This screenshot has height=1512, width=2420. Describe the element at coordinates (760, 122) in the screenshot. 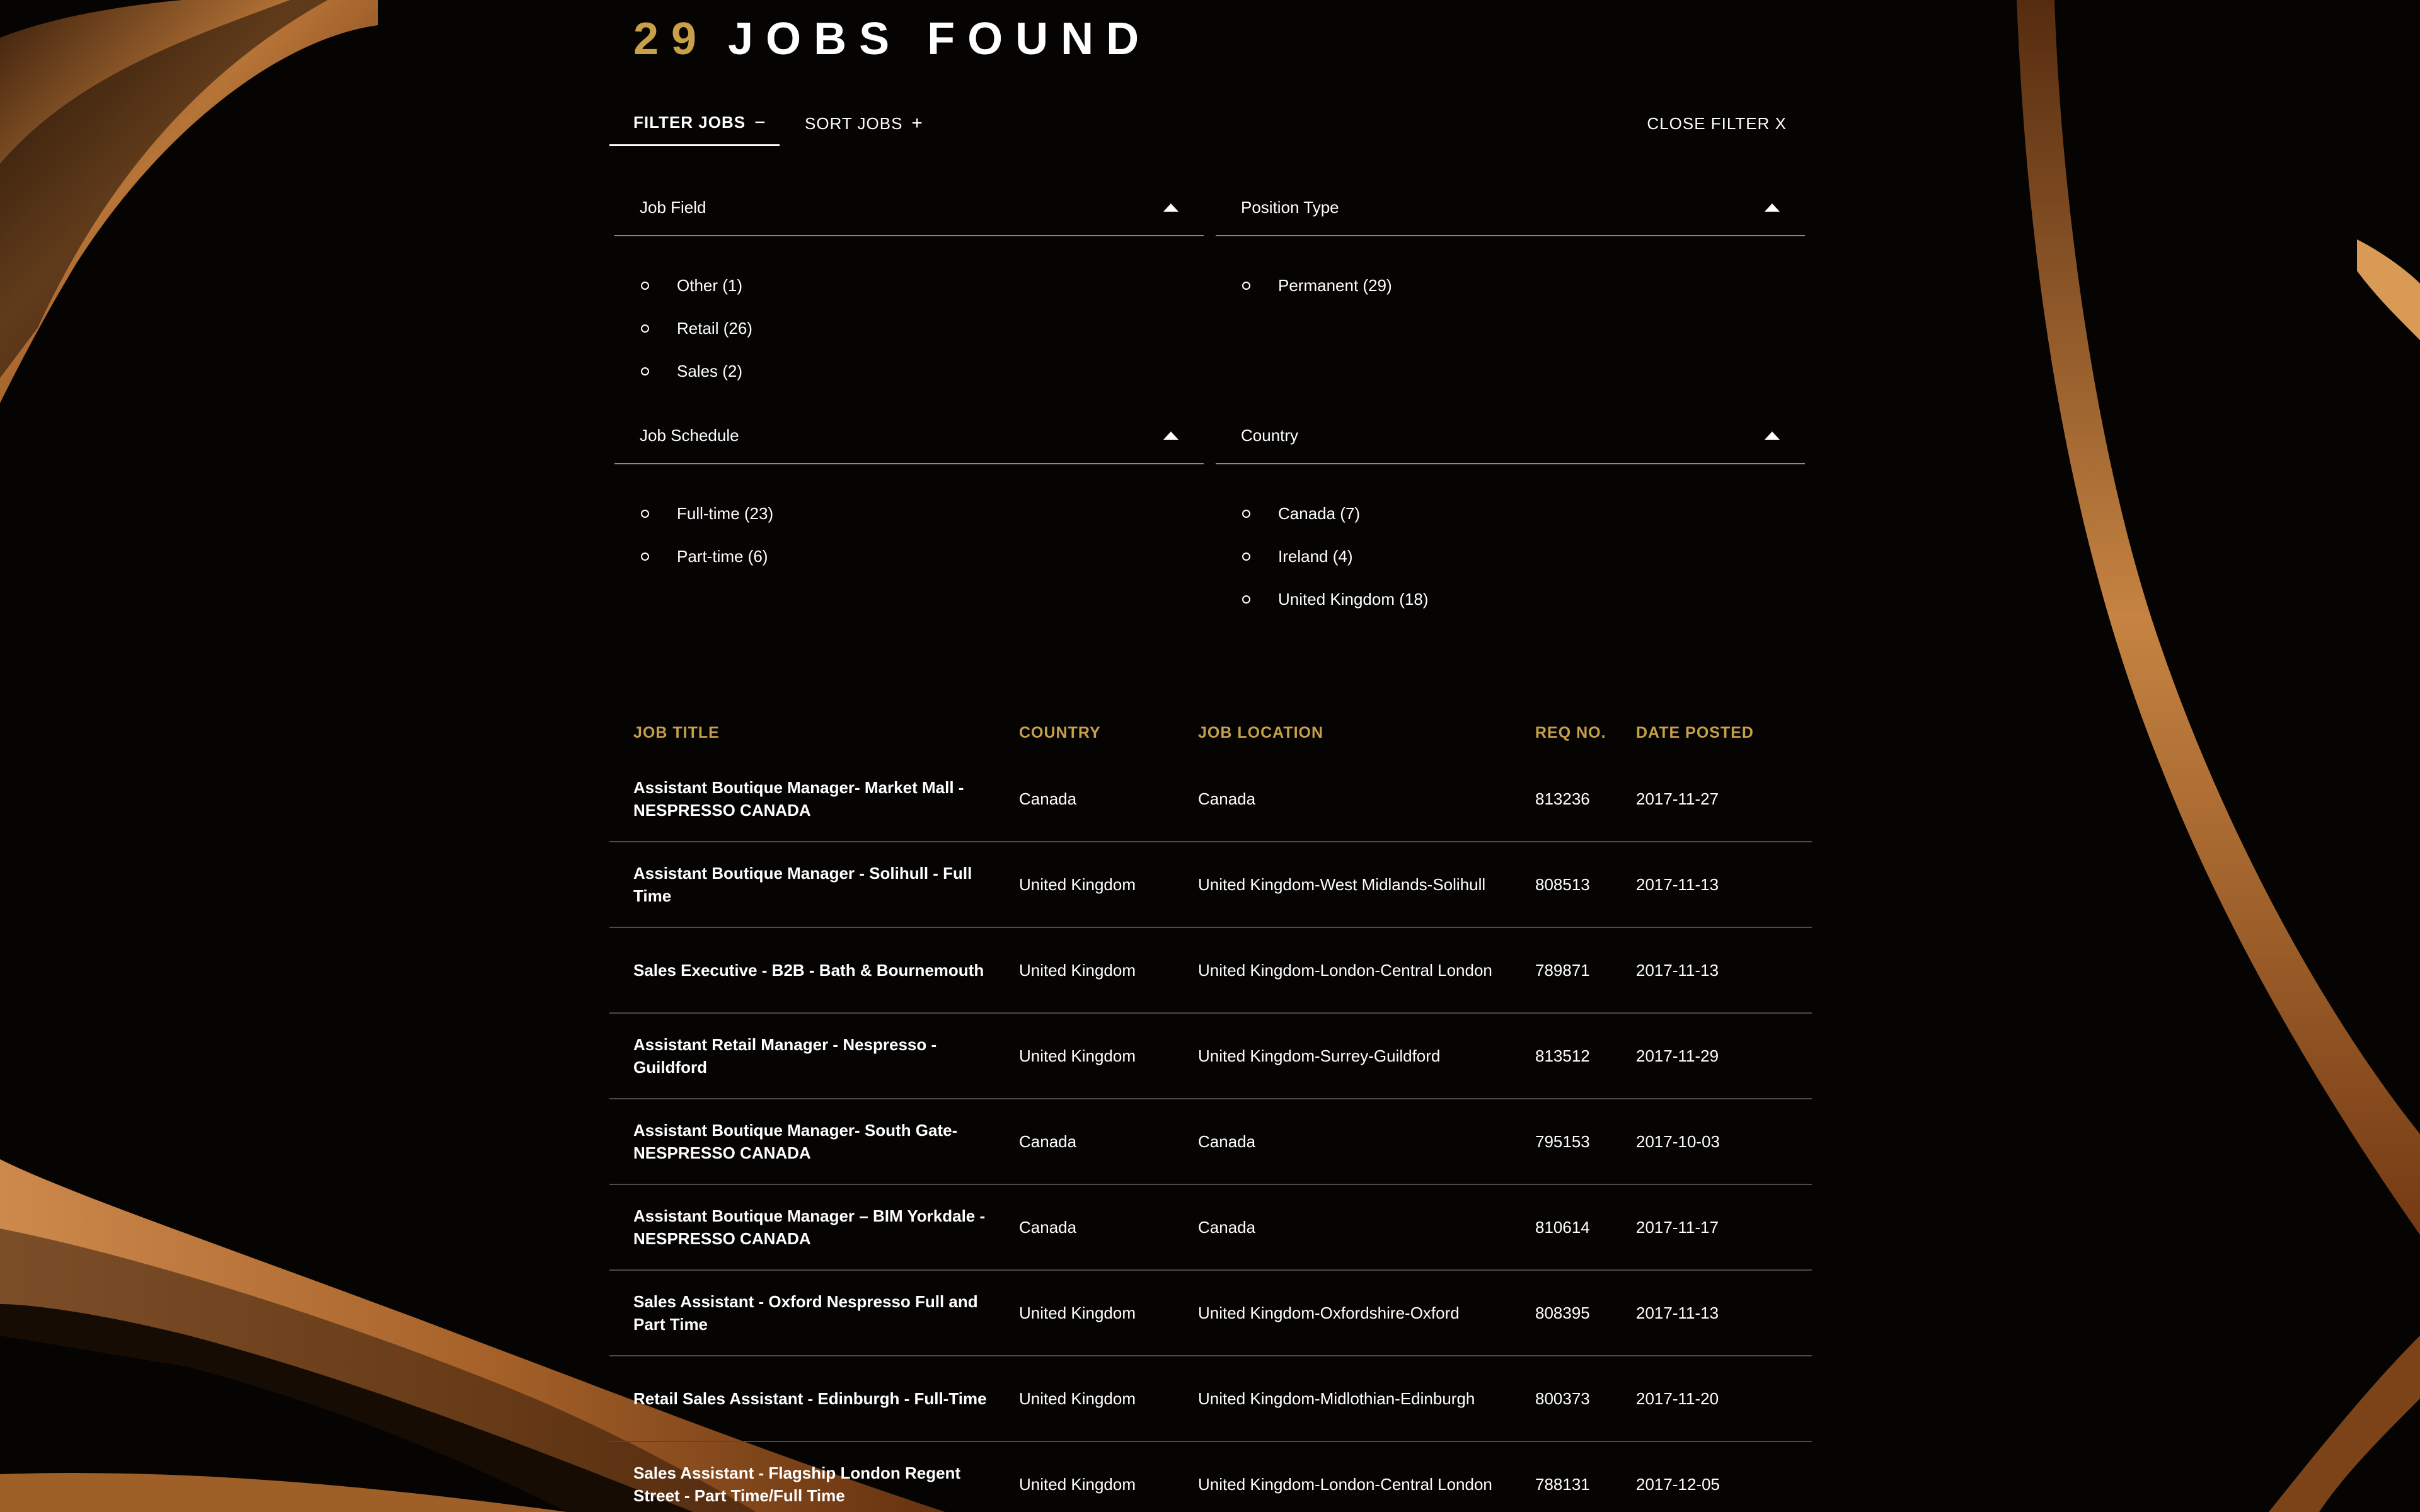

I see `minus-icon: −` at that location.